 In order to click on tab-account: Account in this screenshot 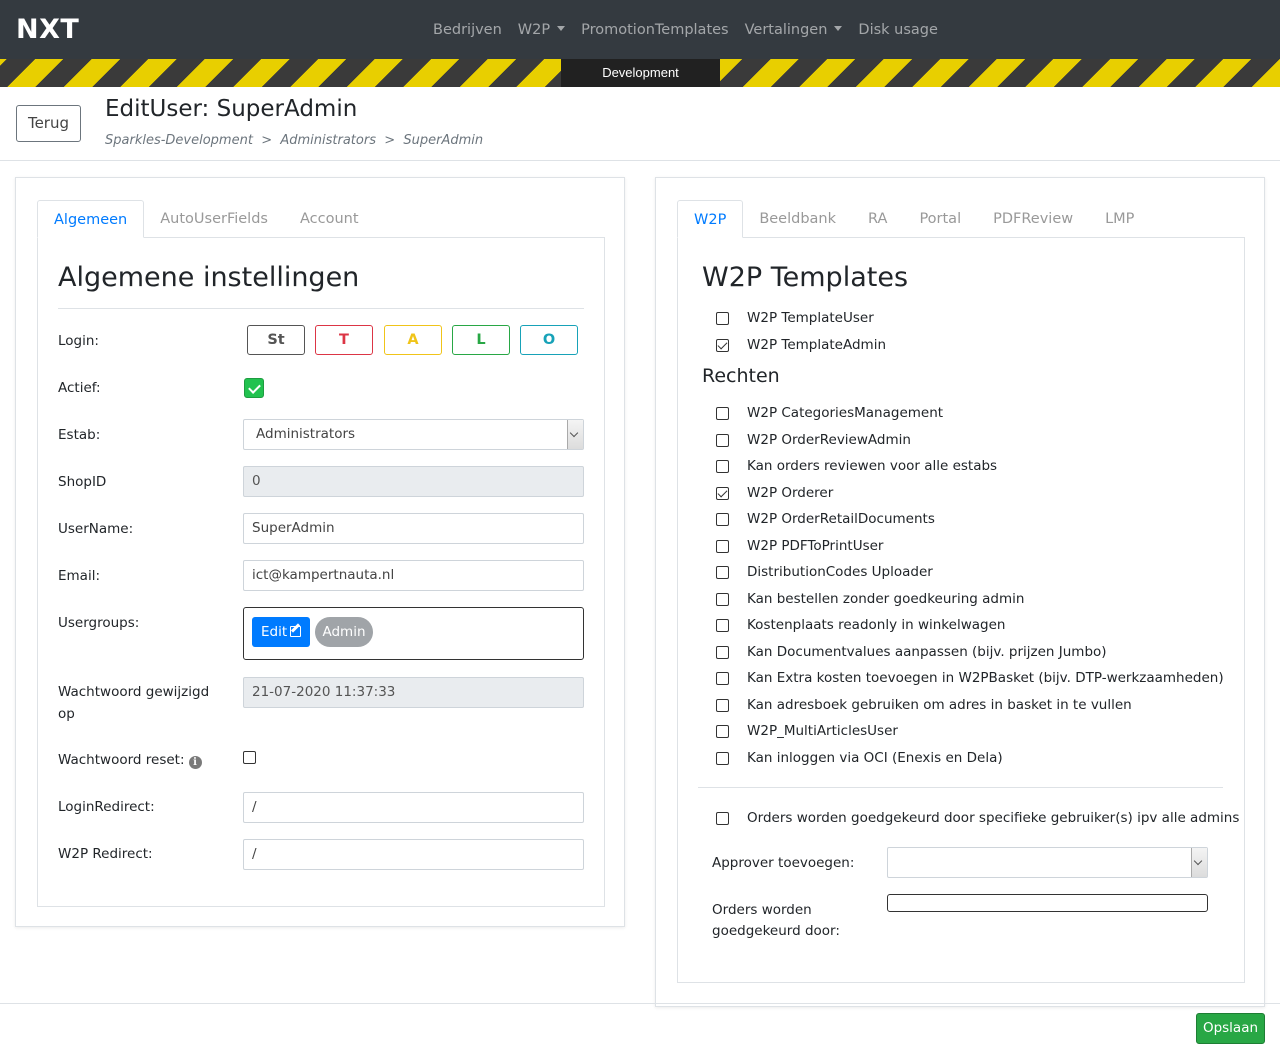, I will do `click(329, 219)`.